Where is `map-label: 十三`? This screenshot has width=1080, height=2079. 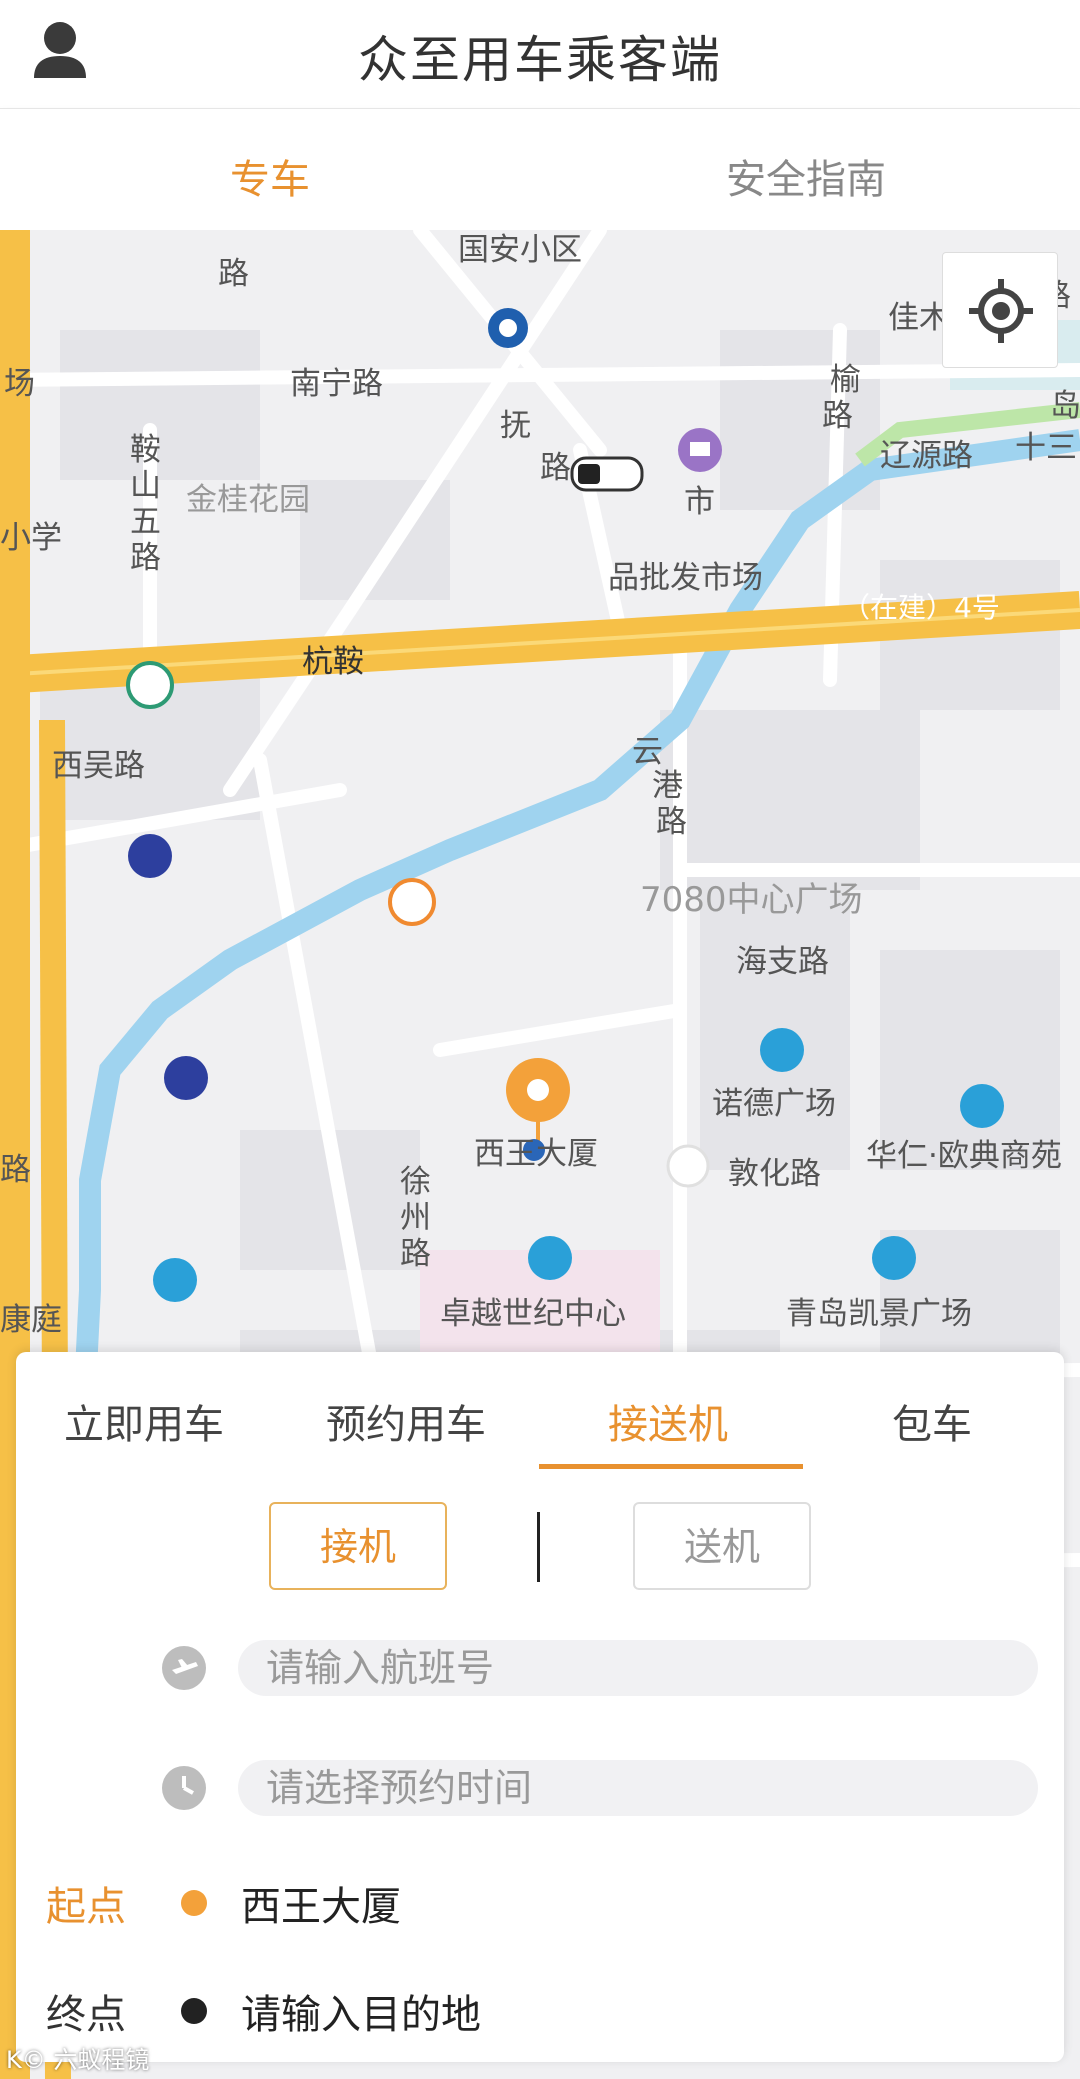
map-label: 十三 is located at coordinates (1046, 448).